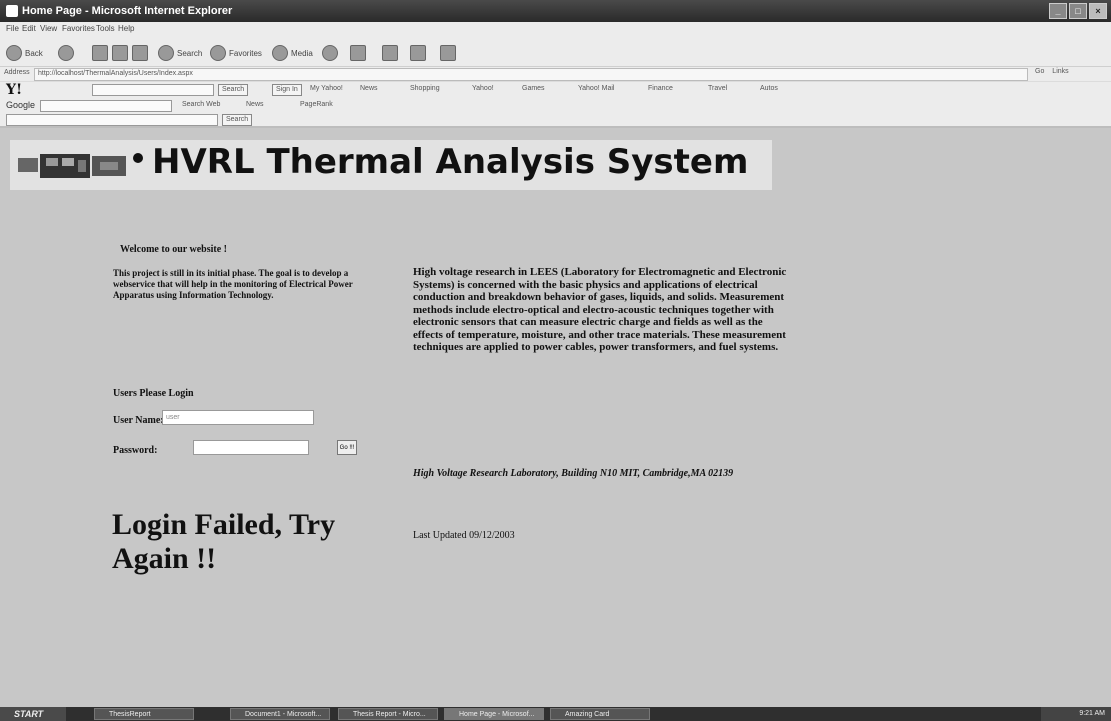 Image resolution: width=1111 pixels, height=721 pixels. Describe the element at coordinates (483, 88) in the screenshot. I see `yahoo-item-yahoo: Yahoo!` at that location.